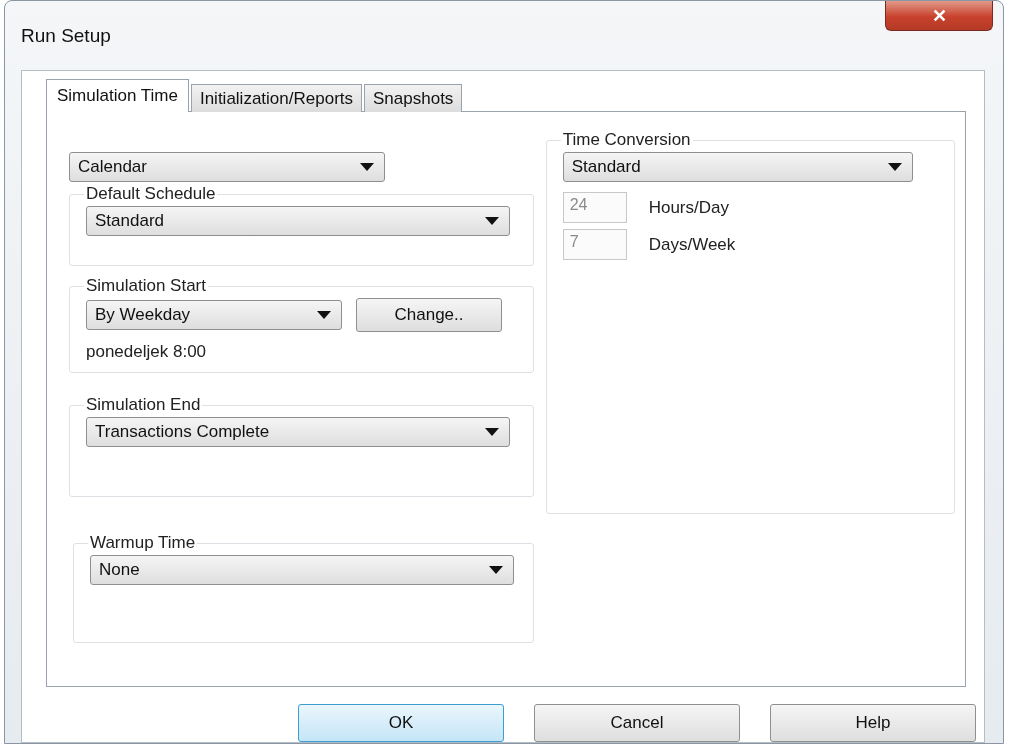 The width and height of the screenshot is (1009, 749). I want to click on group-title: Simulation End, so click(143, 405).